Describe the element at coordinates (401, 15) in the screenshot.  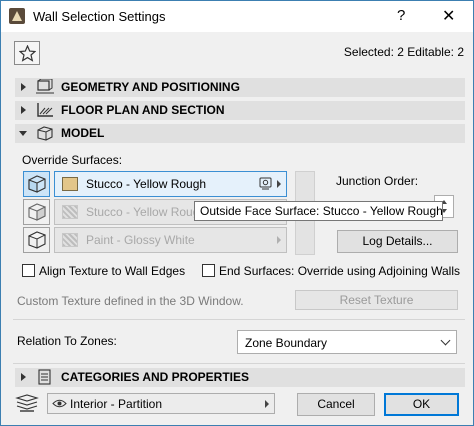
I see `help-button: ?` at that location.